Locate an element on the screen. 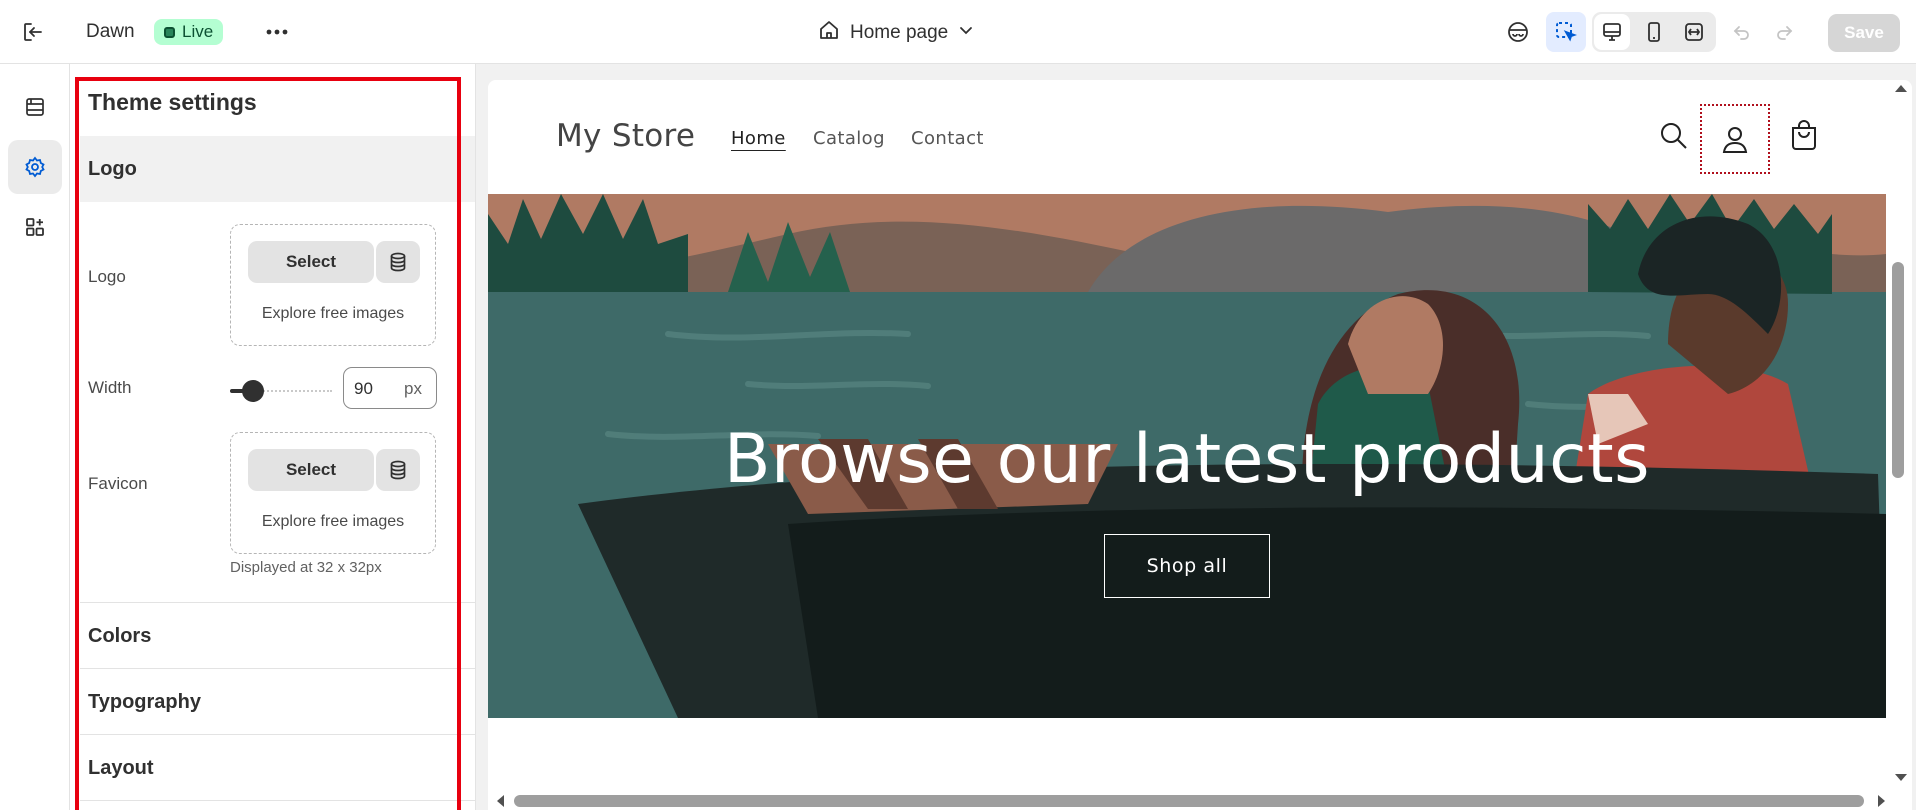 Image resolution: width=1916 pixels, height=810 pixels. status-badge: Live is located at coordinates (189, 32).